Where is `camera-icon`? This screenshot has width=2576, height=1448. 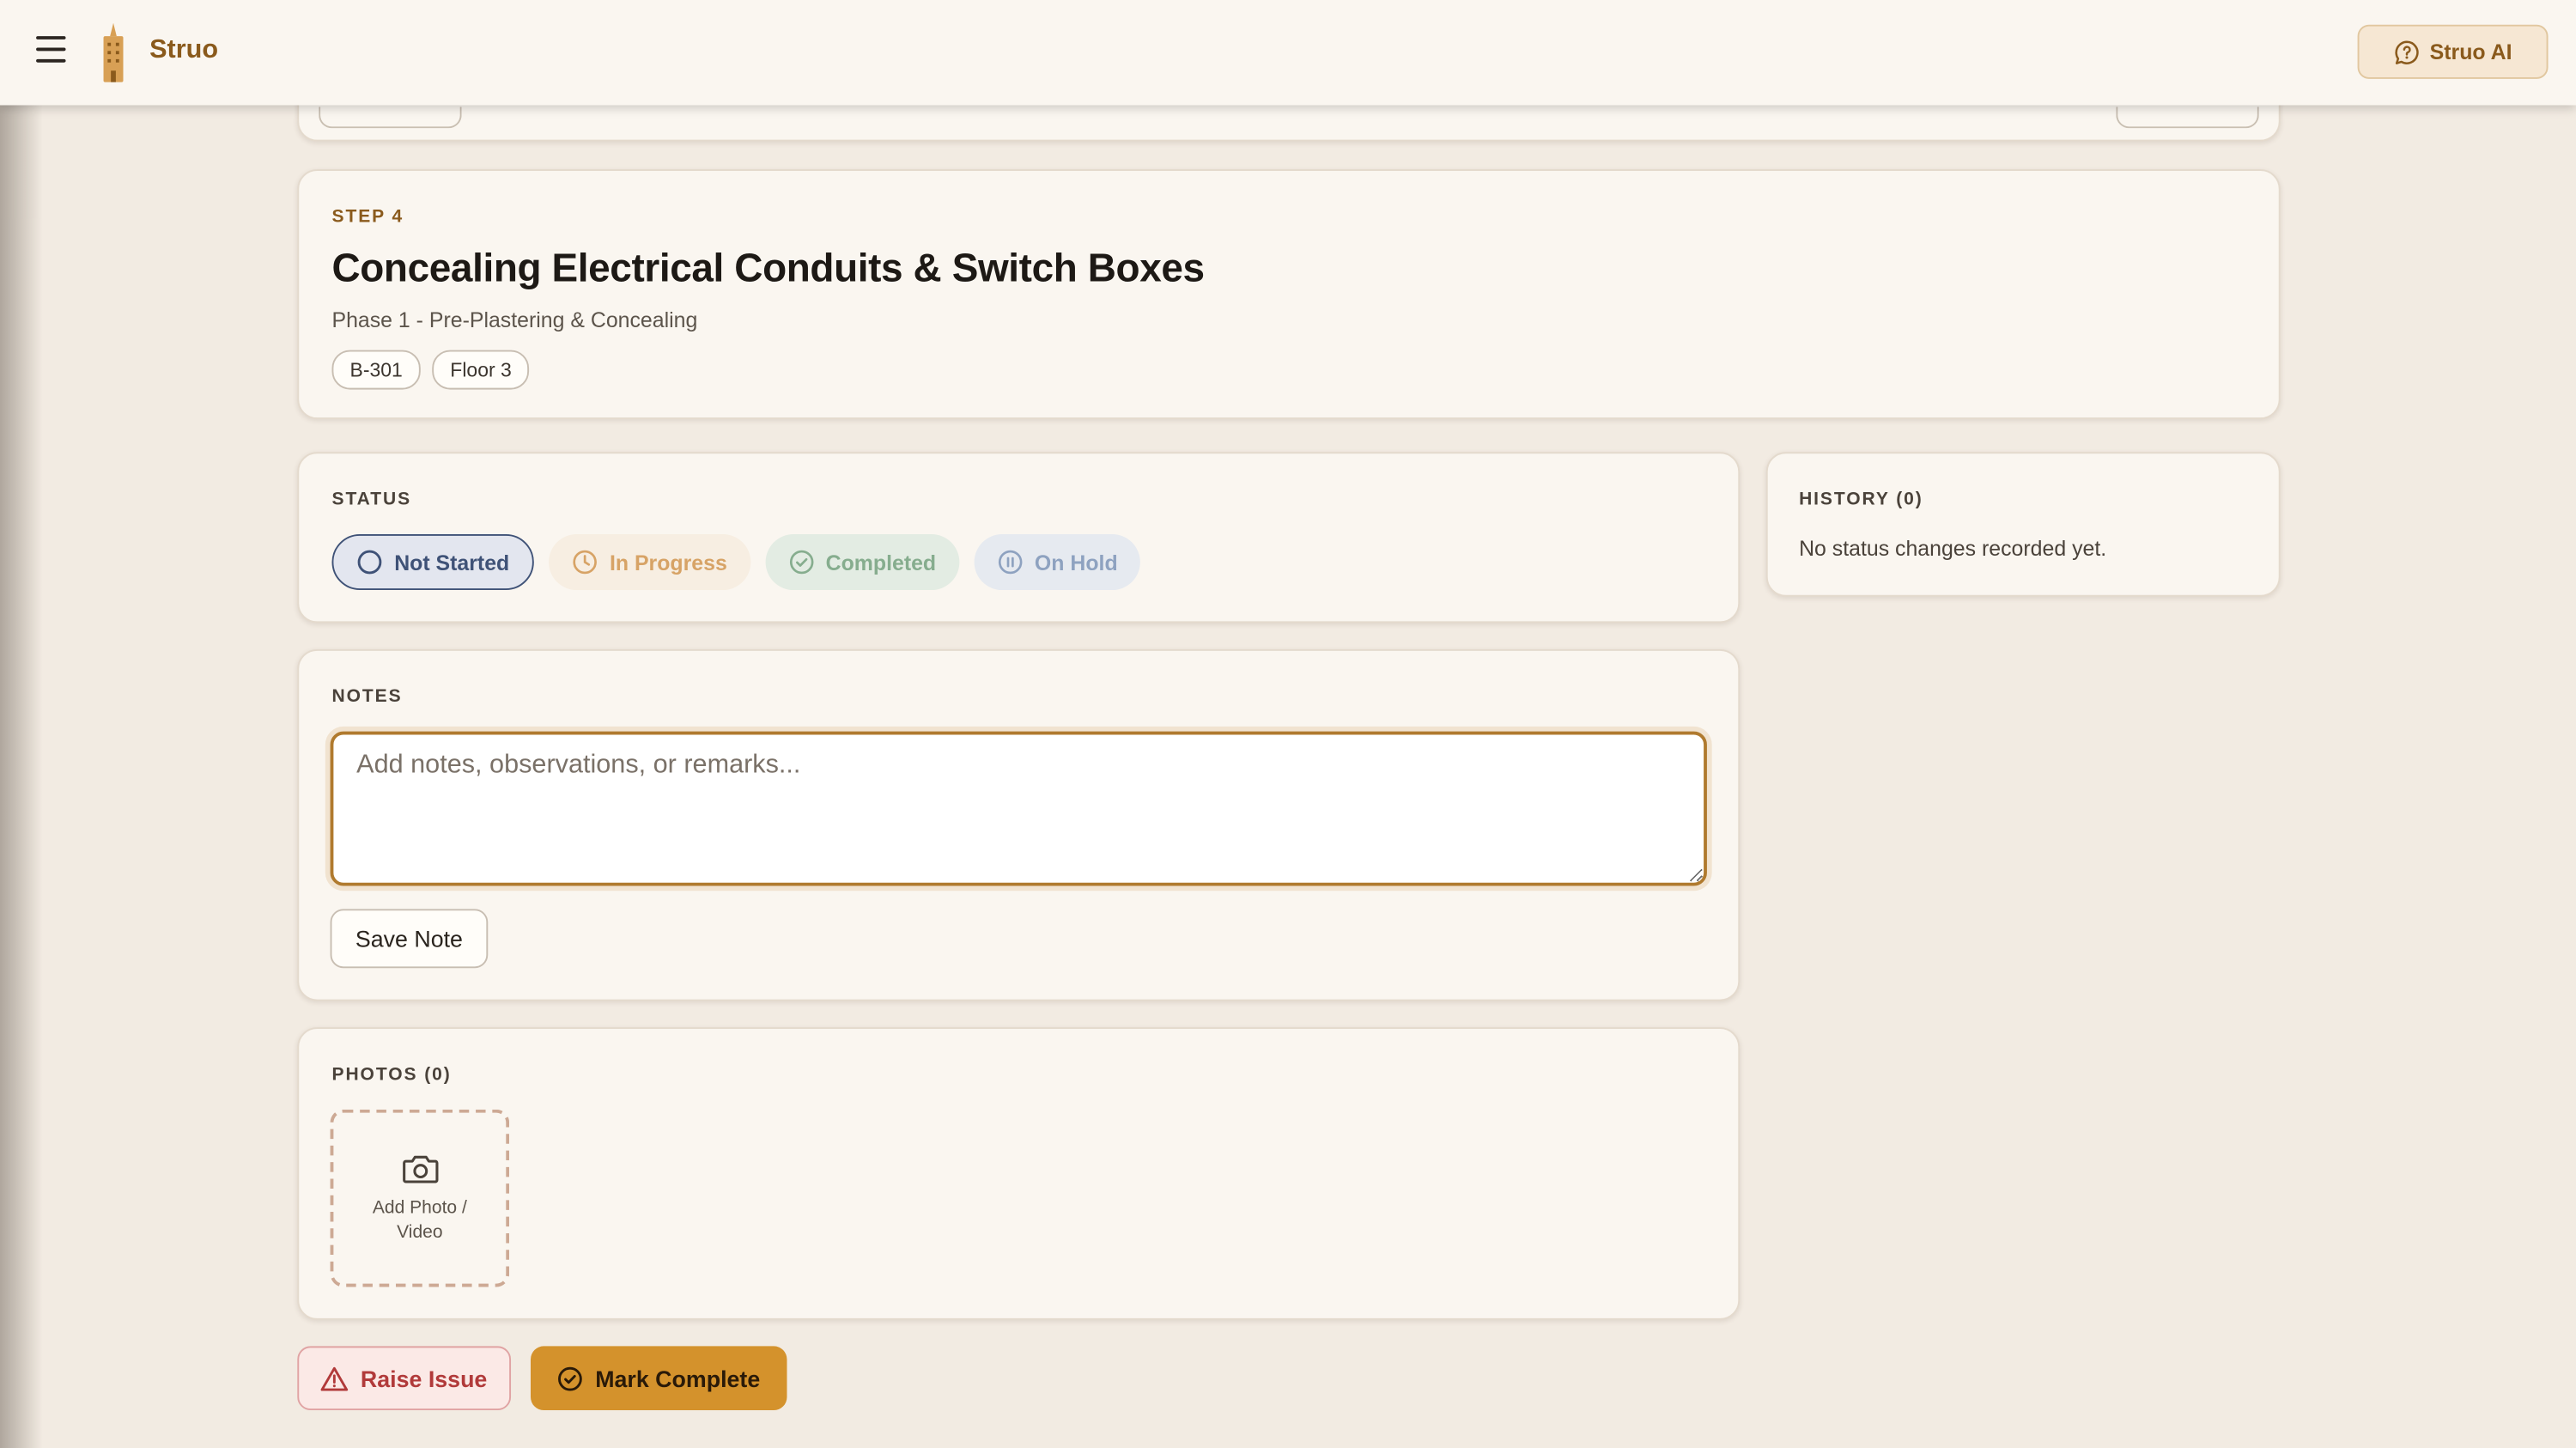 camera-icon is located at coordinates (420, 1169).